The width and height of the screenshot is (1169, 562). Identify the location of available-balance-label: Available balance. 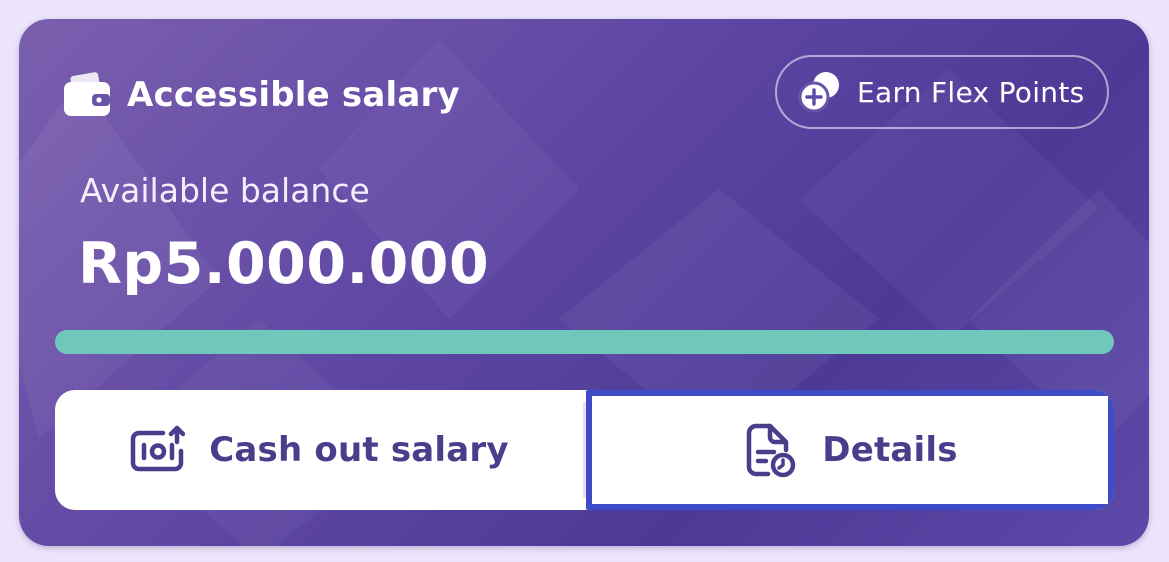
(225, 190).